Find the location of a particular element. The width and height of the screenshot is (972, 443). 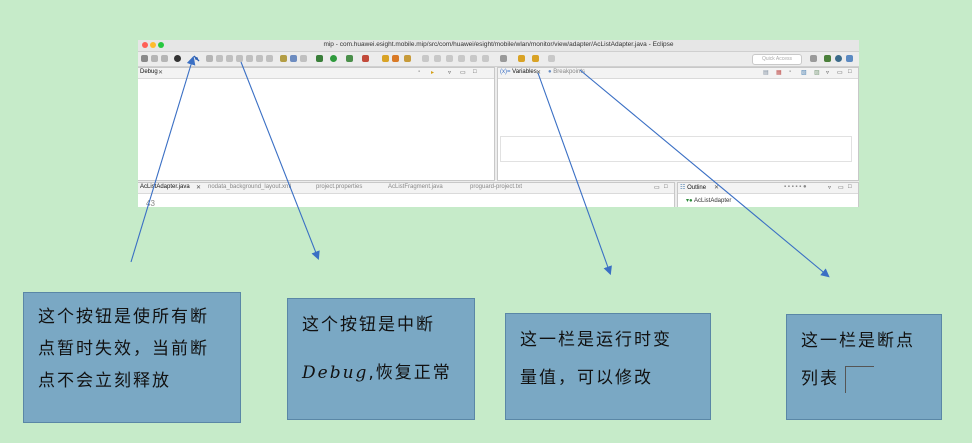

note-breakpoints-line2: 列表 is located at coordinates (820, 379).